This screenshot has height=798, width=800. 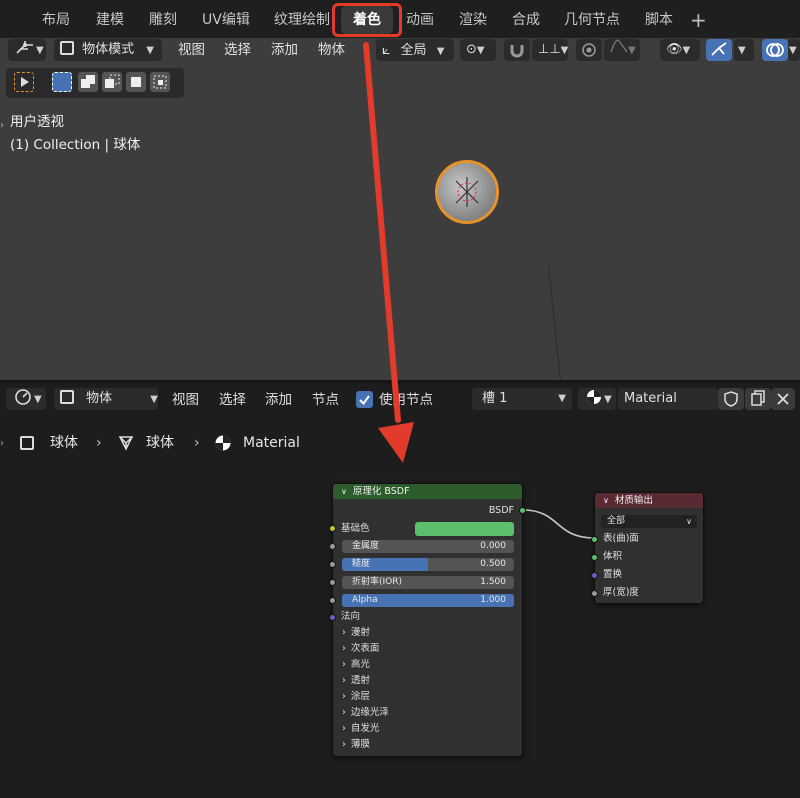 I want to click on base-color-socket, so click(x=332, y=528).